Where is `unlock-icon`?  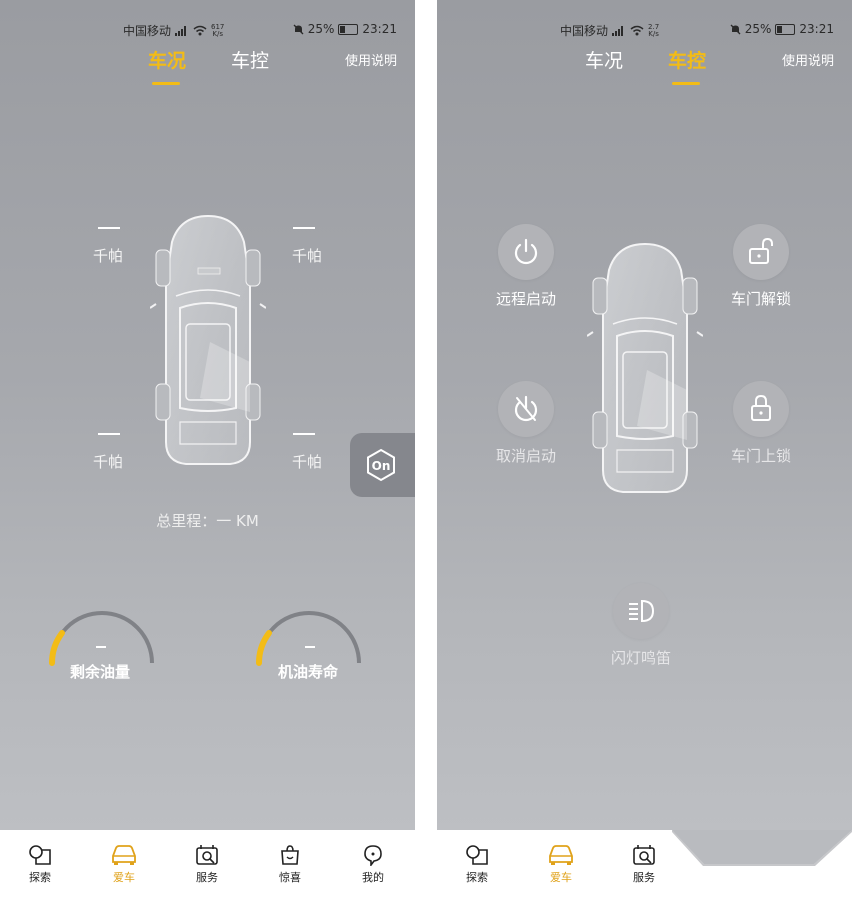
unlock-icon is located at coordinates (761, 250).